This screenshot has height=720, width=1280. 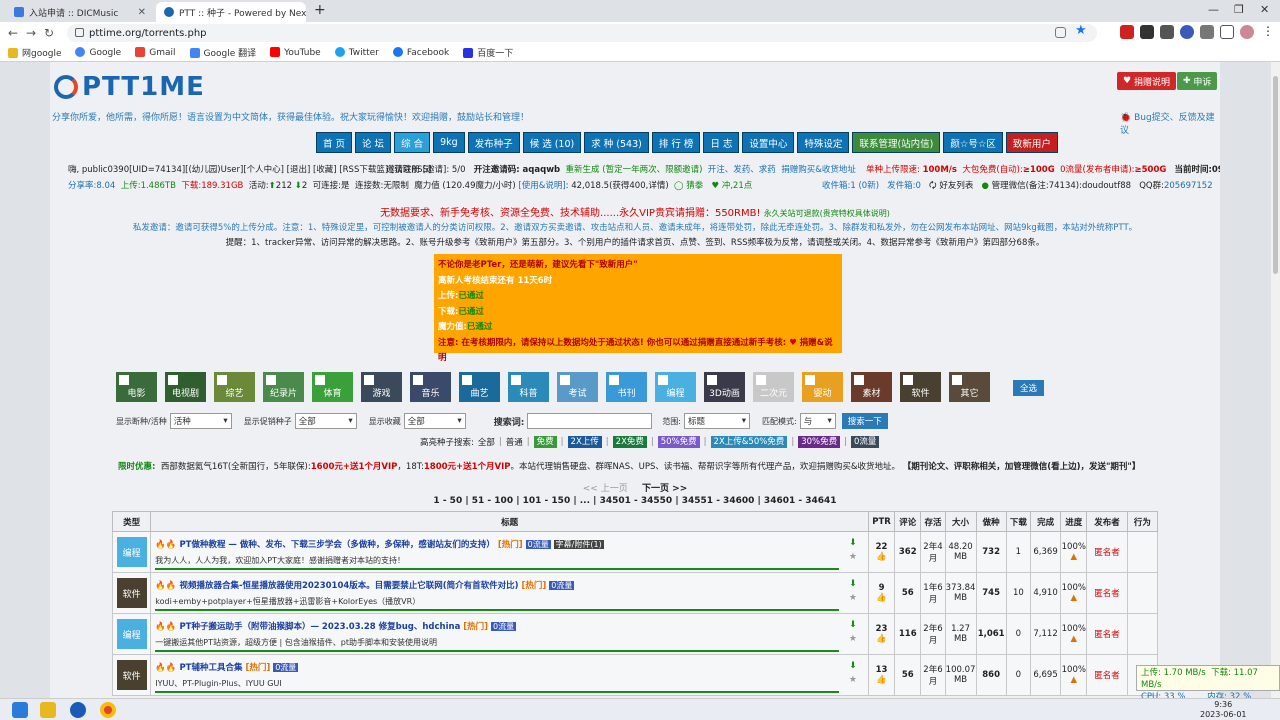 What do you see at coordinates (991, 634) in the screenshot?
I see `seeders-count: 1,061` at bounding box center [991, 634].